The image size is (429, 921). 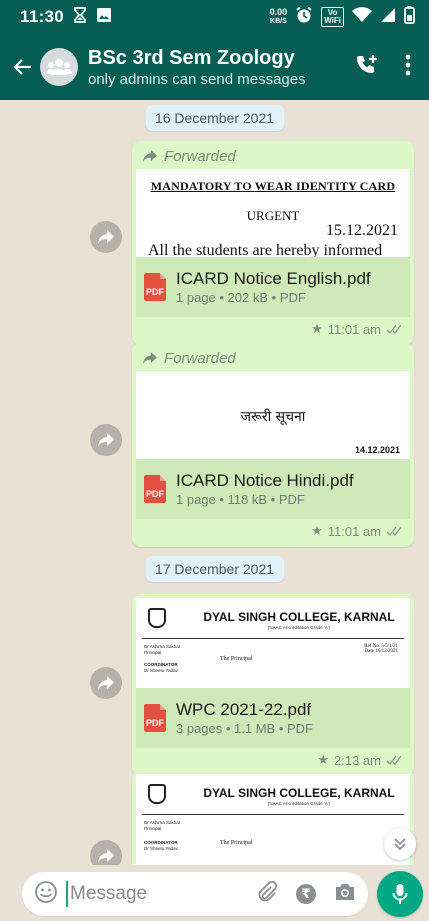 I want to click on add-call-button, so click(x=367, y=67).